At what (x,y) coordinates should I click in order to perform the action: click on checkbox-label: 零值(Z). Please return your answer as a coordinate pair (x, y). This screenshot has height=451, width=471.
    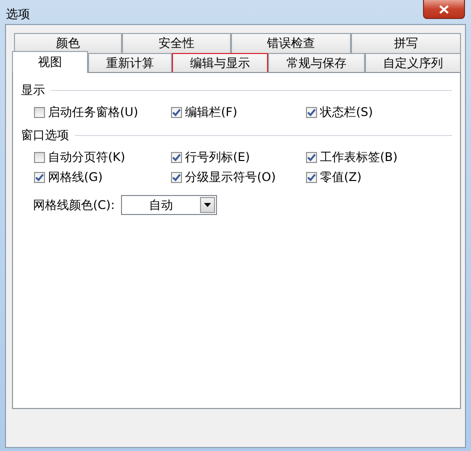
    Looking at the image, I should click on (341, 177).